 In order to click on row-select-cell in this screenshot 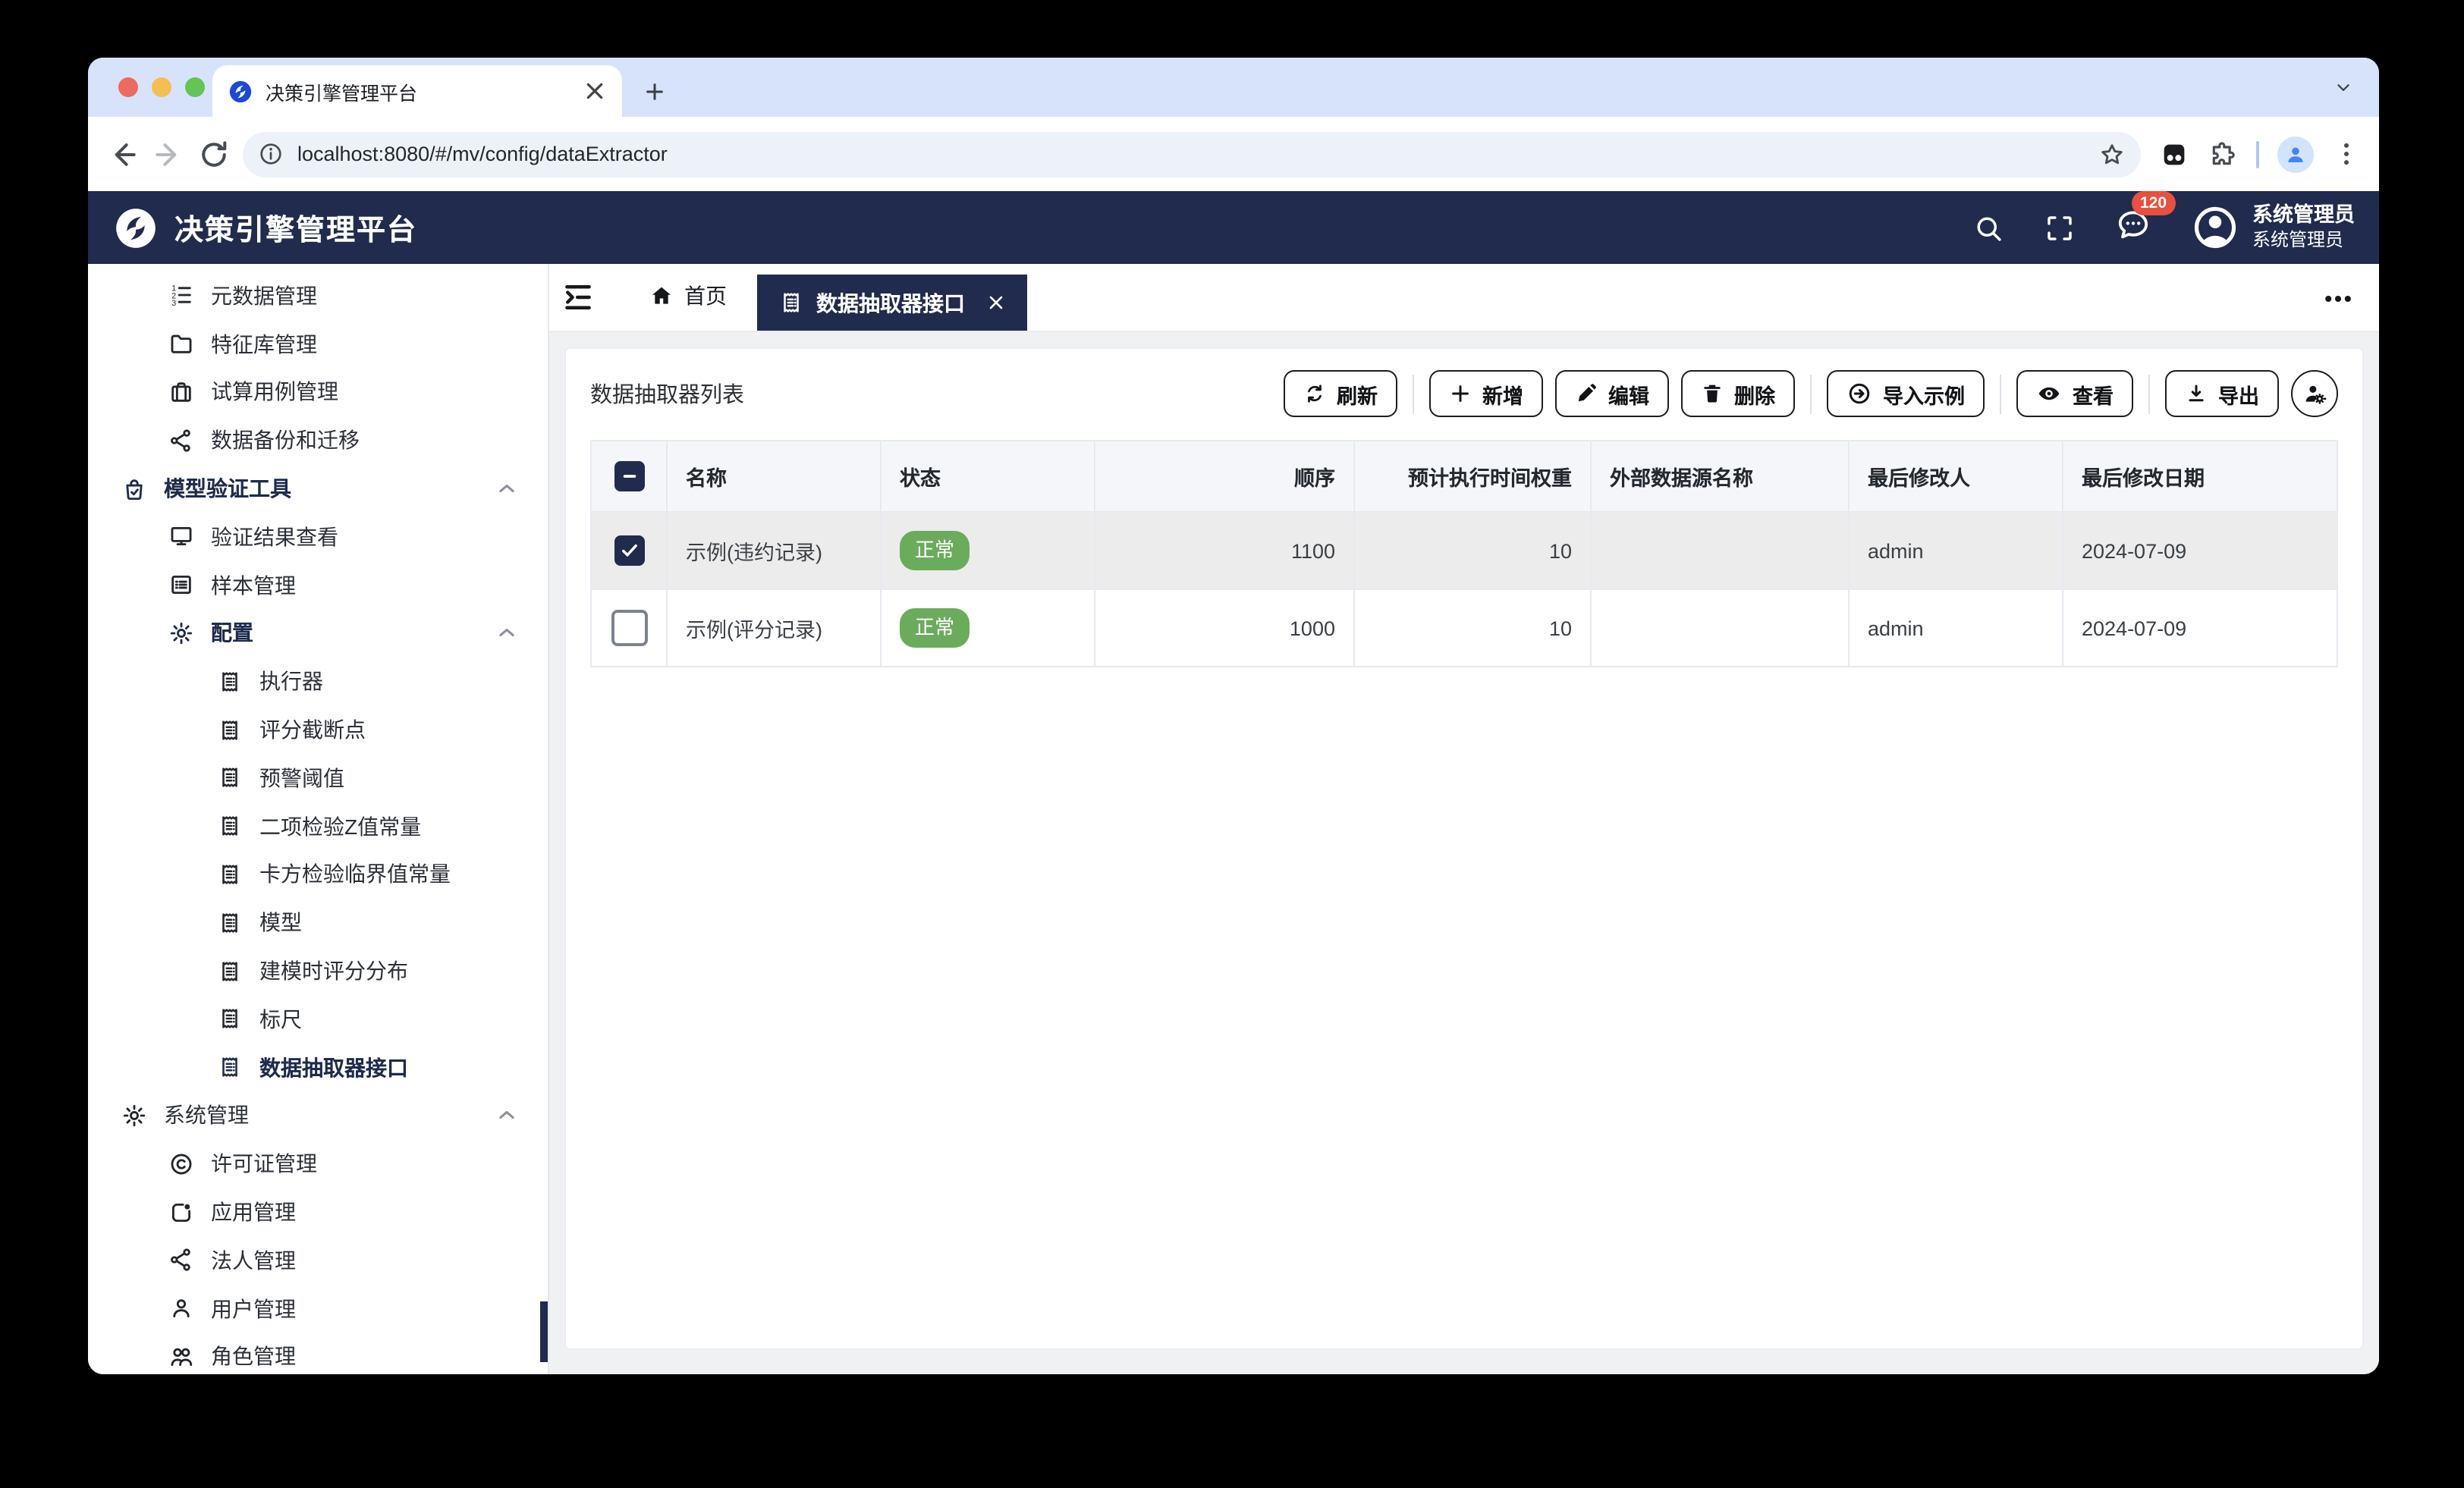, I will do `click(629, 550)`.